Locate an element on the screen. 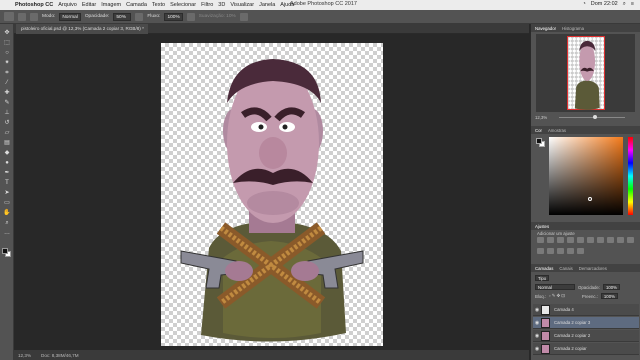 The height and width of the screenshot is (360, 640). foreground-color-swatch is located at coordinates (5, 251).